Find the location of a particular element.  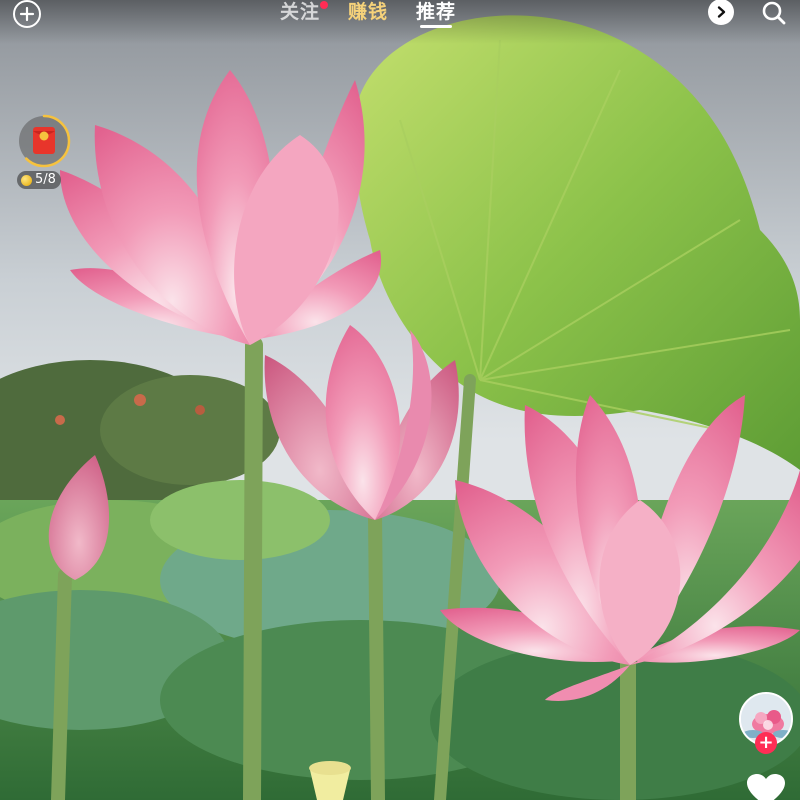

tab-earn: 赚钱 is located at coordinates (368, 12).